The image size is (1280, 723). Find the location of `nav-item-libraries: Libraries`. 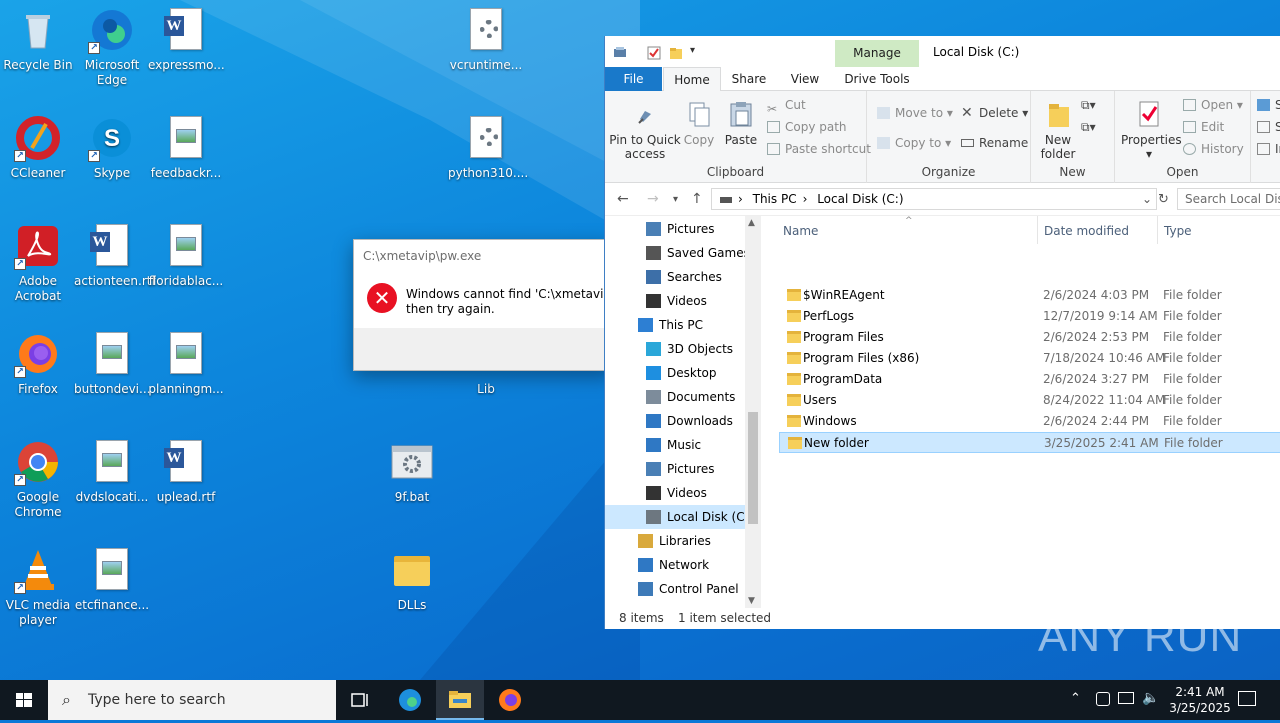

nav-item-libraries: Libraries is located at coordinates (675, 541).